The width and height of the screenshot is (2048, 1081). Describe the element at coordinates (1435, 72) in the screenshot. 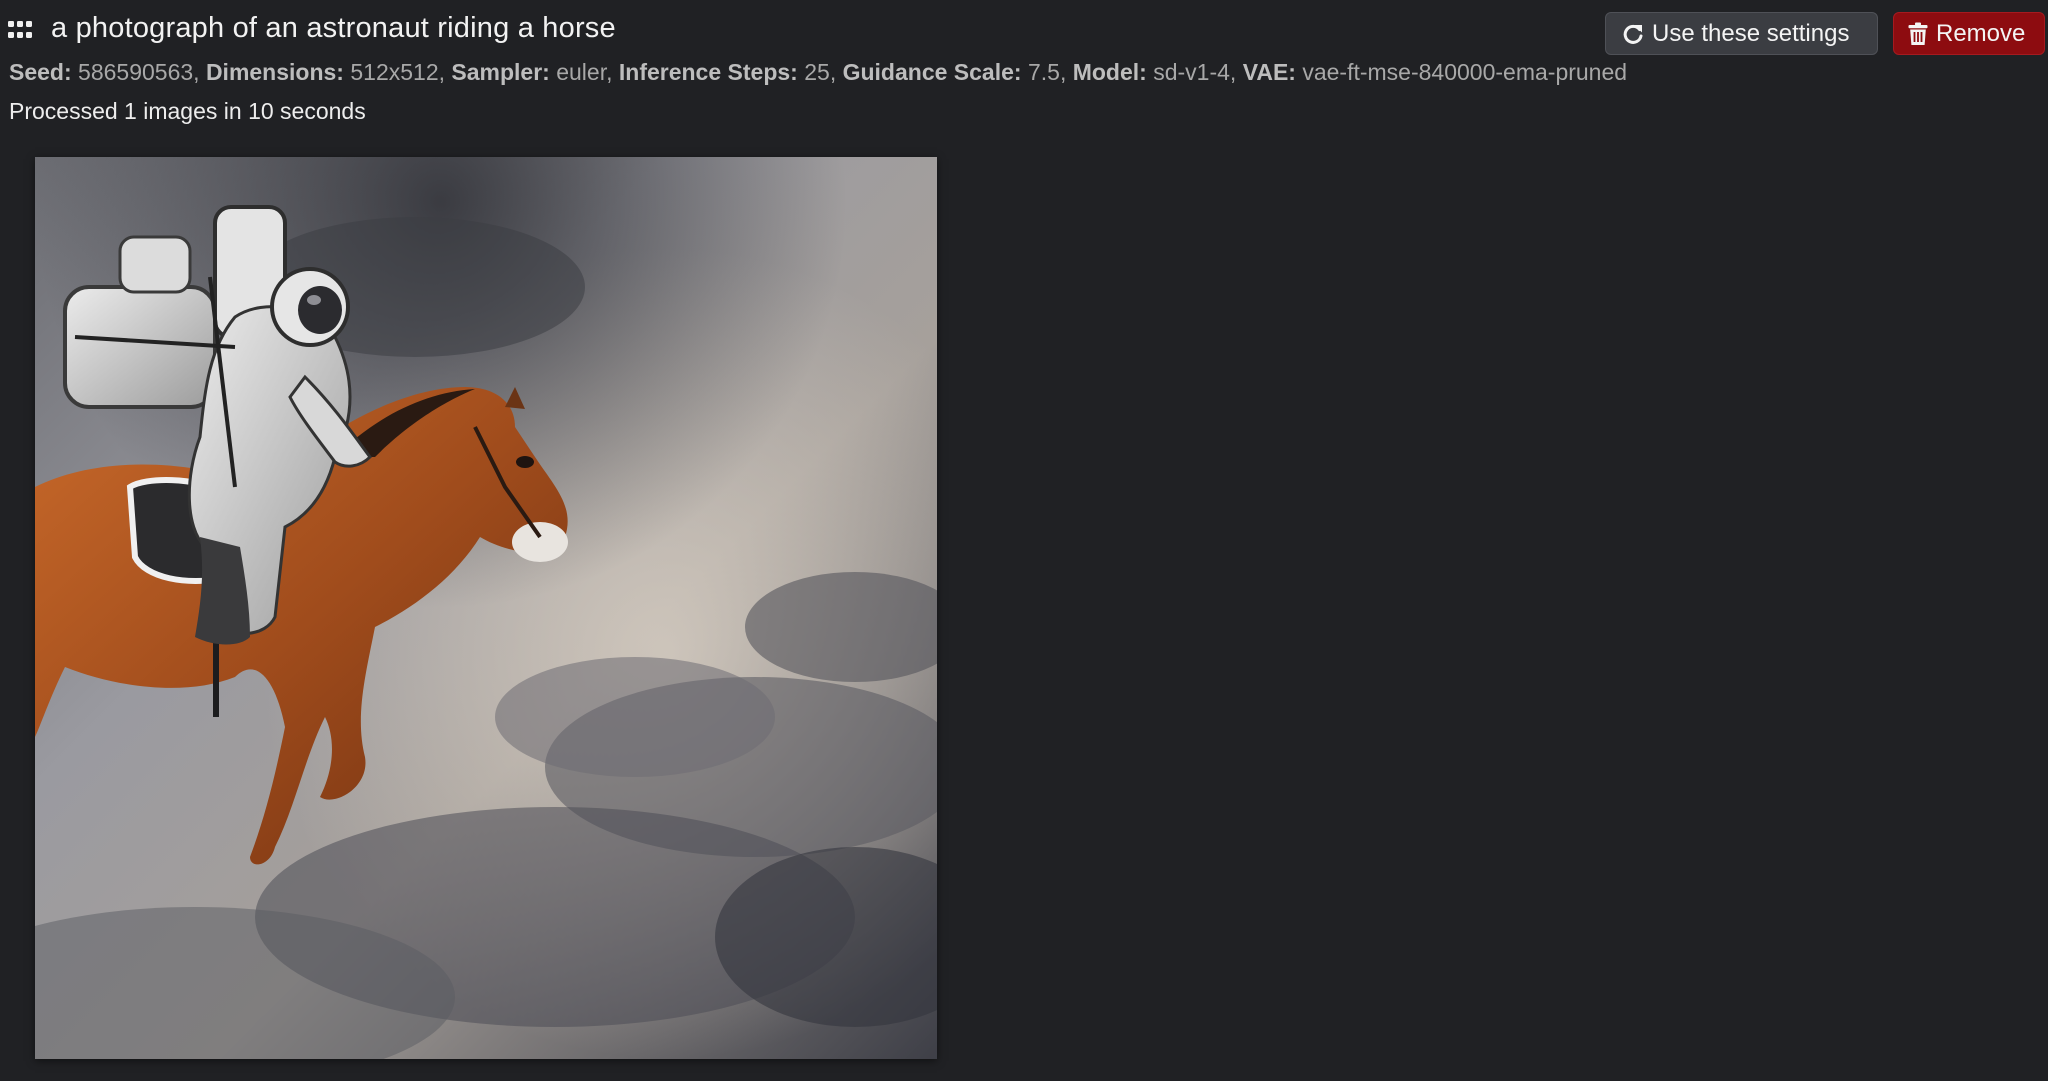

I see `setting-vae: VAE: vae-ft-mse-840000-ema-pruned` at that location.